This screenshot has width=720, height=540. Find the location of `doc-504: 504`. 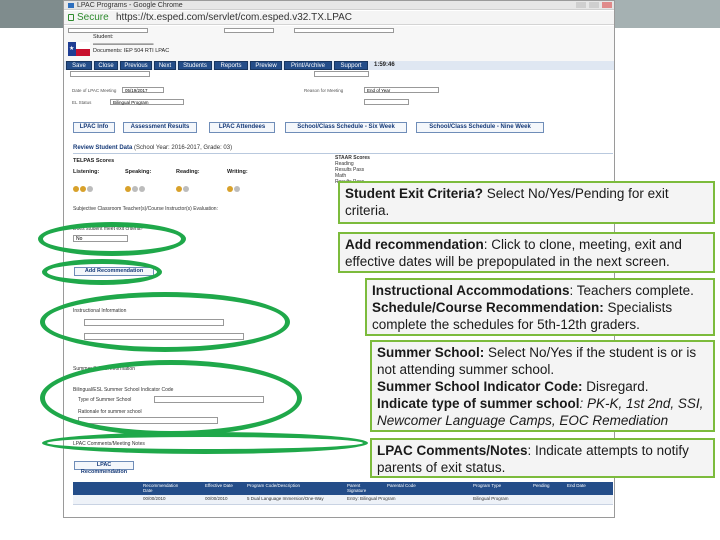

doc-504: 504 is located at coordinates (138, 51).